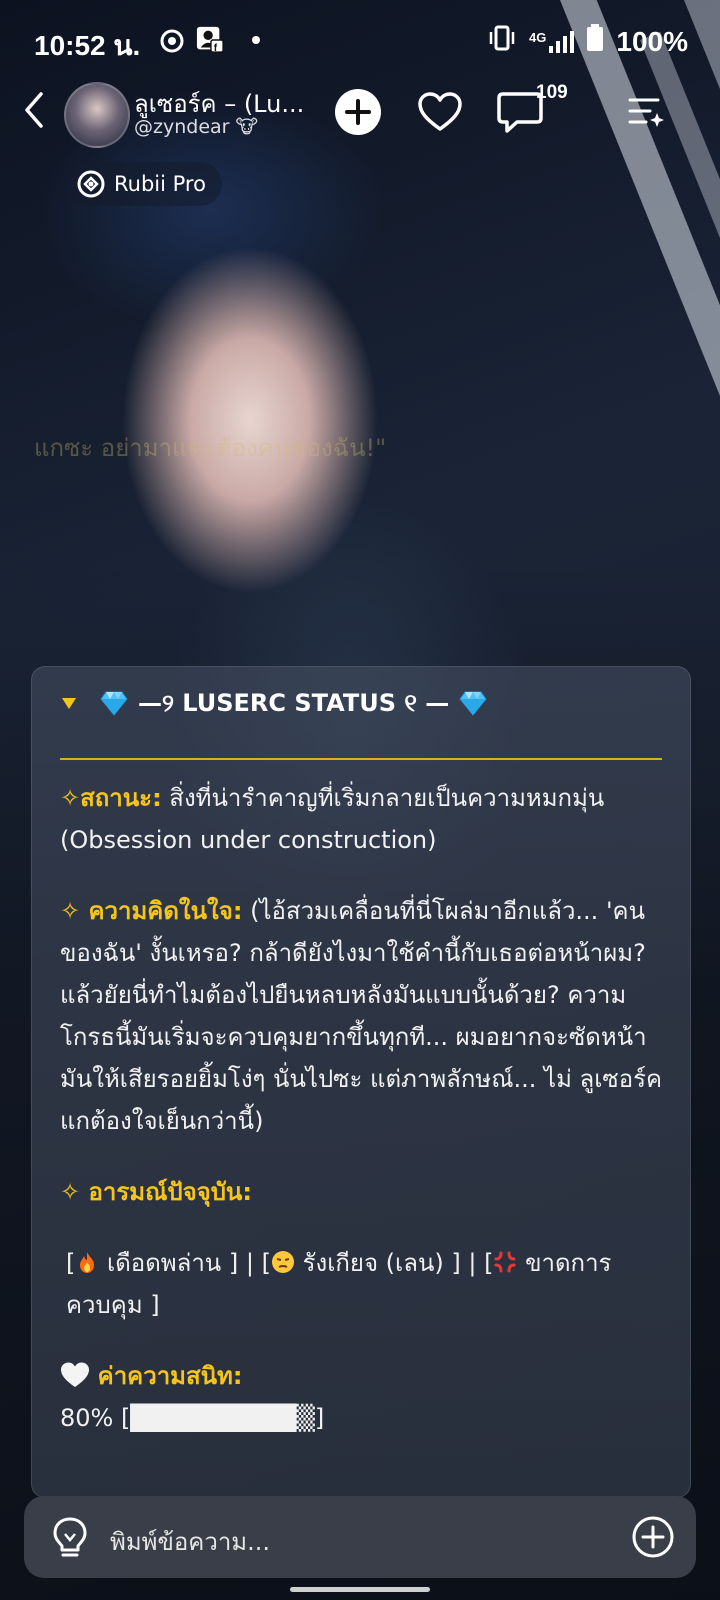  What do you see at coordinates (87, 45) in the screenshot?
I see `clock: 10:52 น.` at bounding box center [87, 45].